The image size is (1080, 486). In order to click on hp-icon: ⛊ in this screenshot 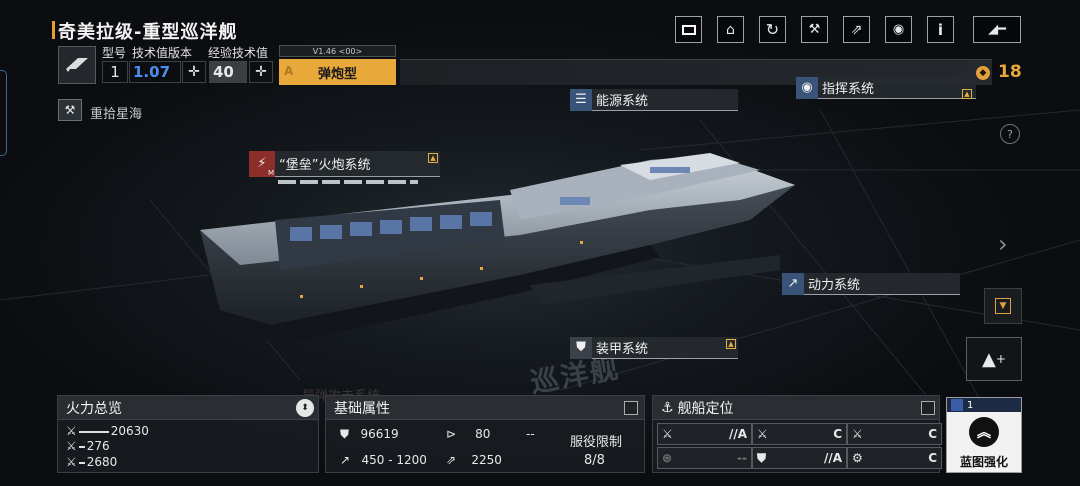, I will do `click(345, 434)`.